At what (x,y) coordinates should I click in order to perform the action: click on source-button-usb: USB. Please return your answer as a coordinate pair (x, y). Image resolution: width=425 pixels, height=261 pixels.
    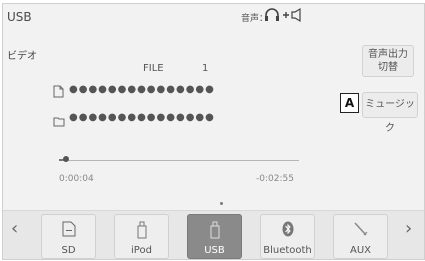
    Looking at the image, I should click on (214, 236).